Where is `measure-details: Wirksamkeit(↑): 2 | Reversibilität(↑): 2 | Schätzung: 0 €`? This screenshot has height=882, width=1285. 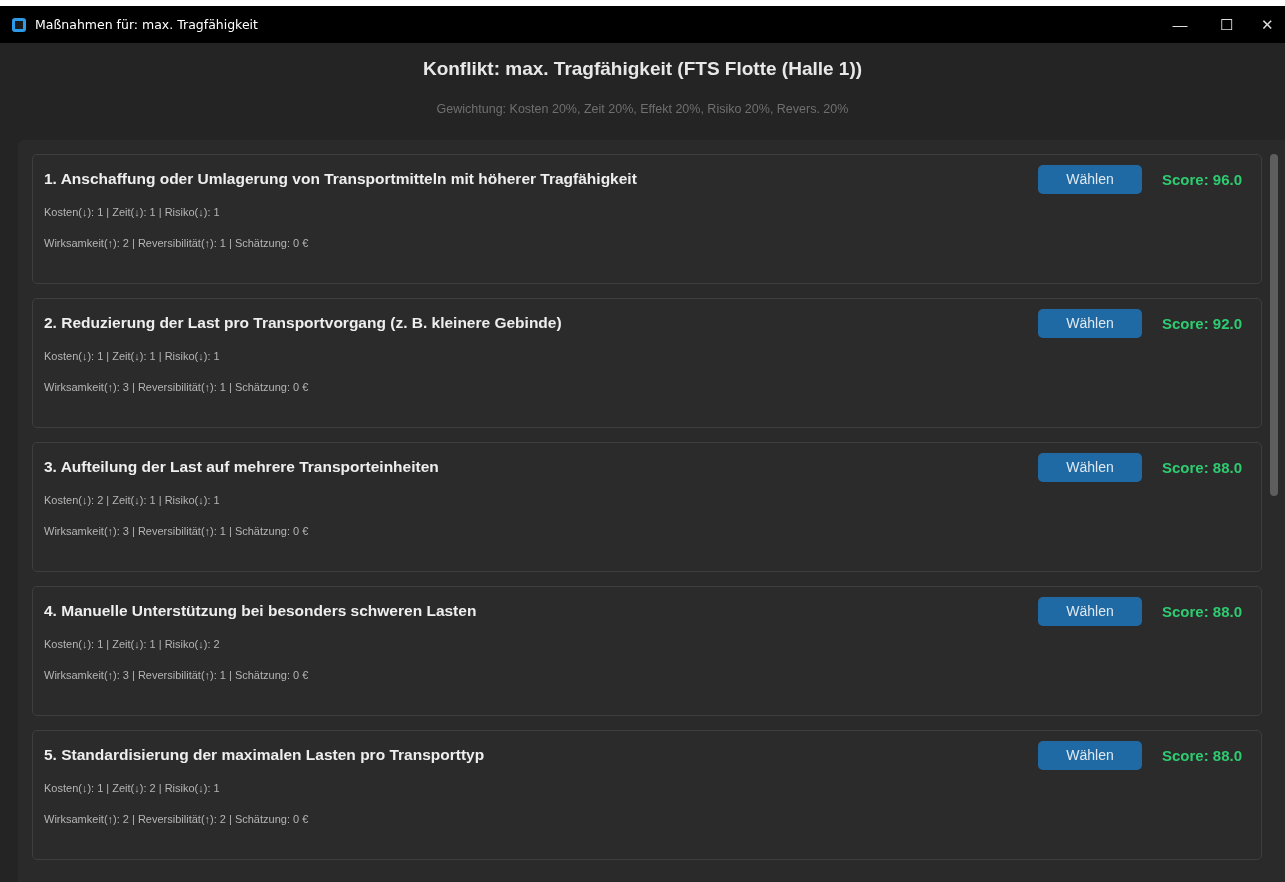
measure-details: Wirksamkeit(↑): 2 | Reversibilität(↑): 2 | Schätzung: 0 € is located at coordinates (177, 819).